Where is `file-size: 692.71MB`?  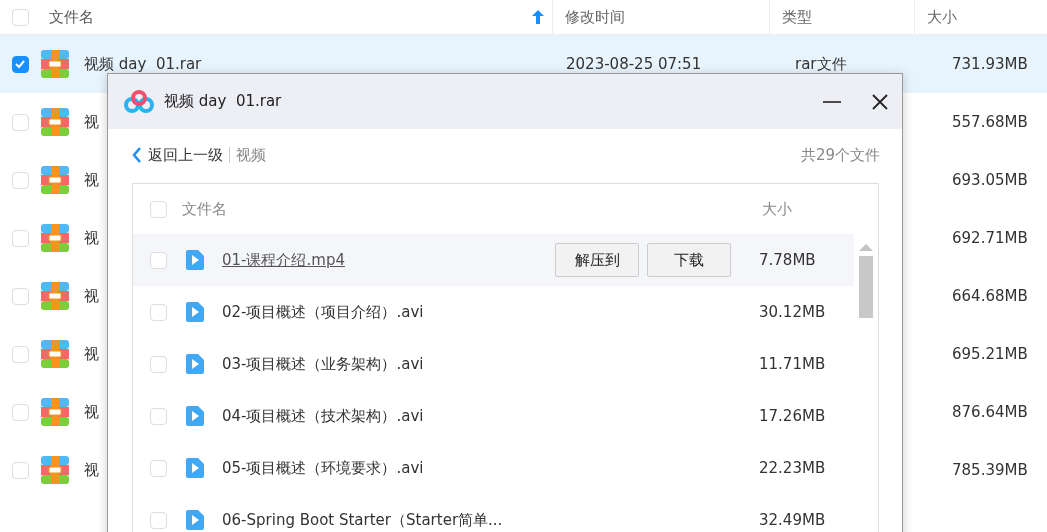
file-size: 692.71MB is located at coordinates (990, 238).